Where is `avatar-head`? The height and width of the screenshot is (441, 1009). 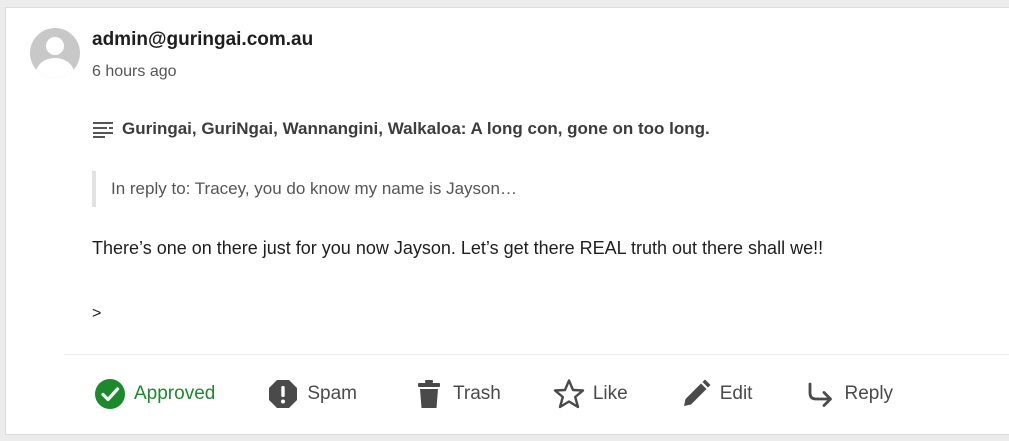 avatar-head is located at coordinates (55, 46).